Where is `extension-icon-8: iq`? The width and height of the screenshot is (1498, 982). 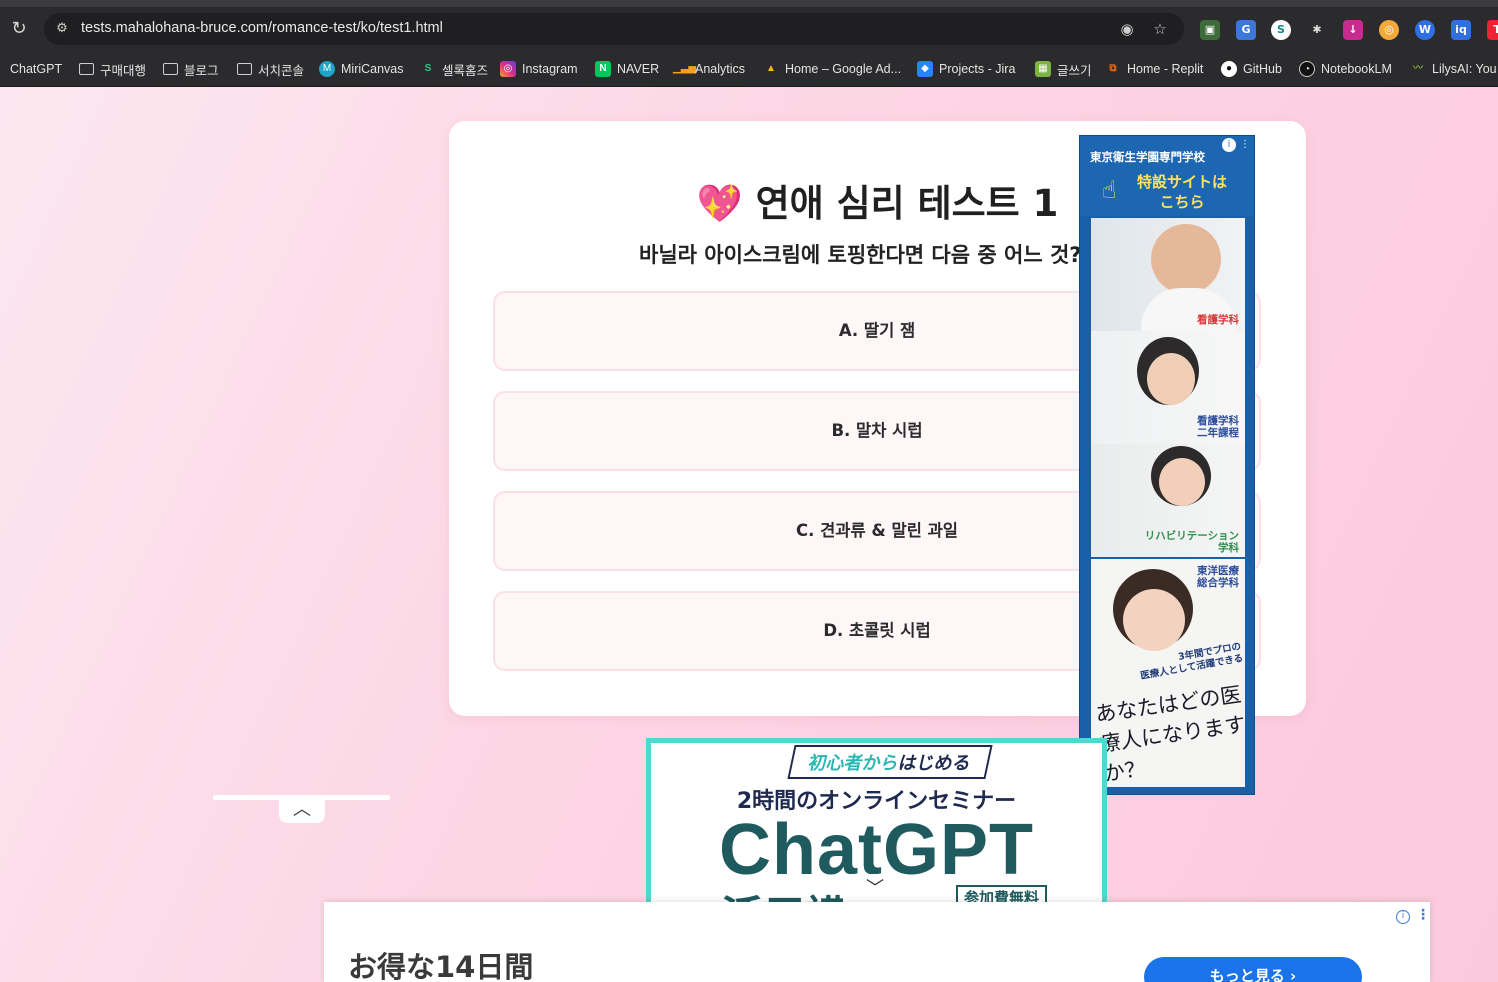 extension-icon-8: iq is located at coordinates (1461, 30).